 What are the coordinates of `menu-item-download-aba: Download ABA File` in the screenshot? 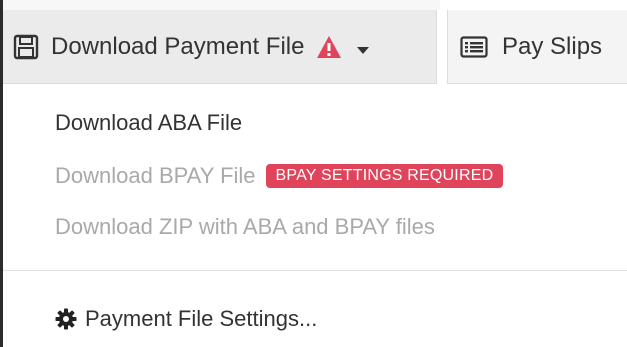 It's located at (148, 123).